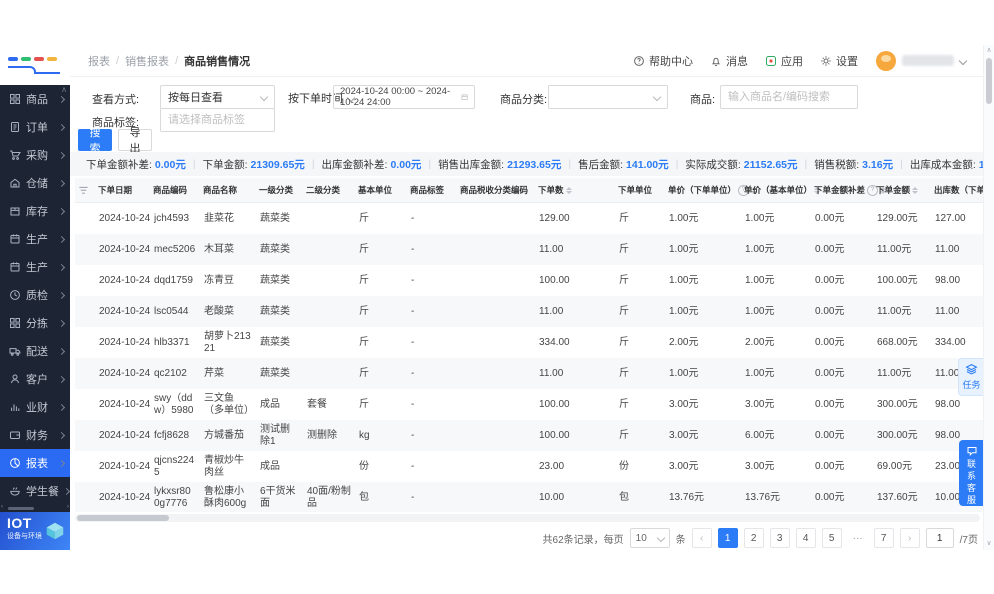 The height and width of the screenshot is (594, 994). Describe the element at coordinates (35, 463) in the screenshot. I see `sidebar-item-report: 报表` at that location.